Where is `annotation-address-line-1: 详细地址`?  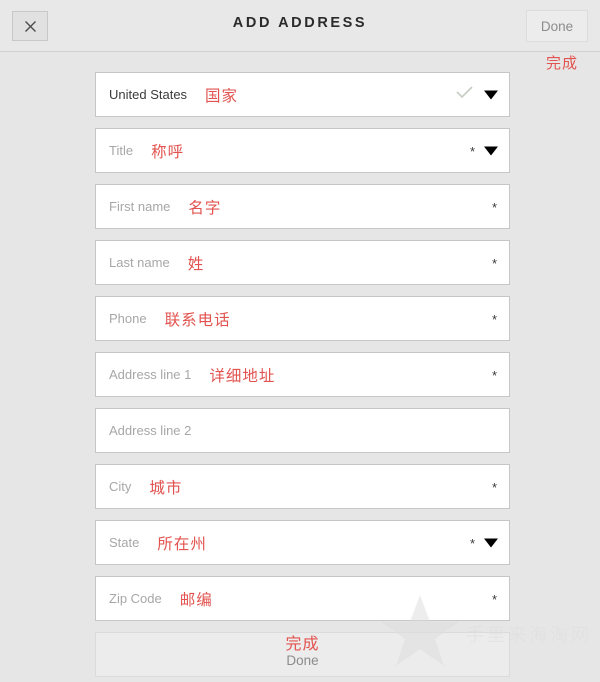
annotation-address-line-1: 详细地址 is located at coordinates (242, 375).